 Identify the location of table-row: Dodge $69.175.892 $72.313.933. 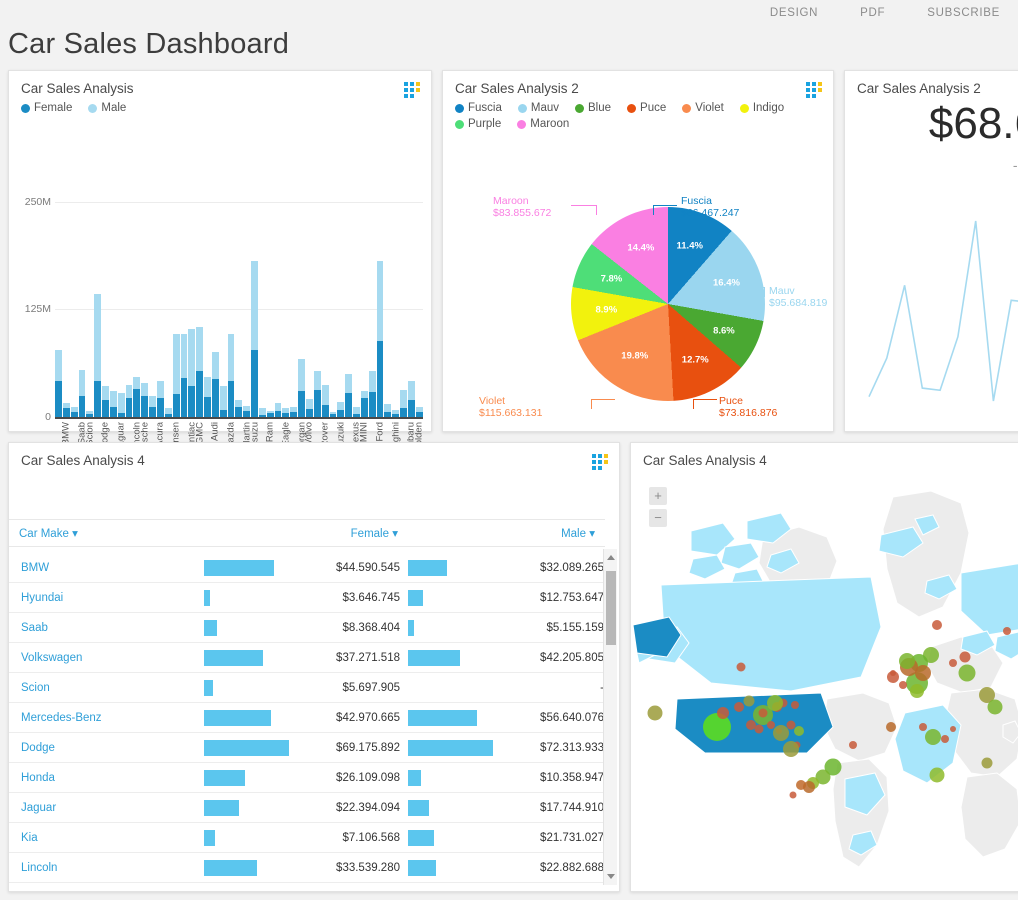
(307, 748).